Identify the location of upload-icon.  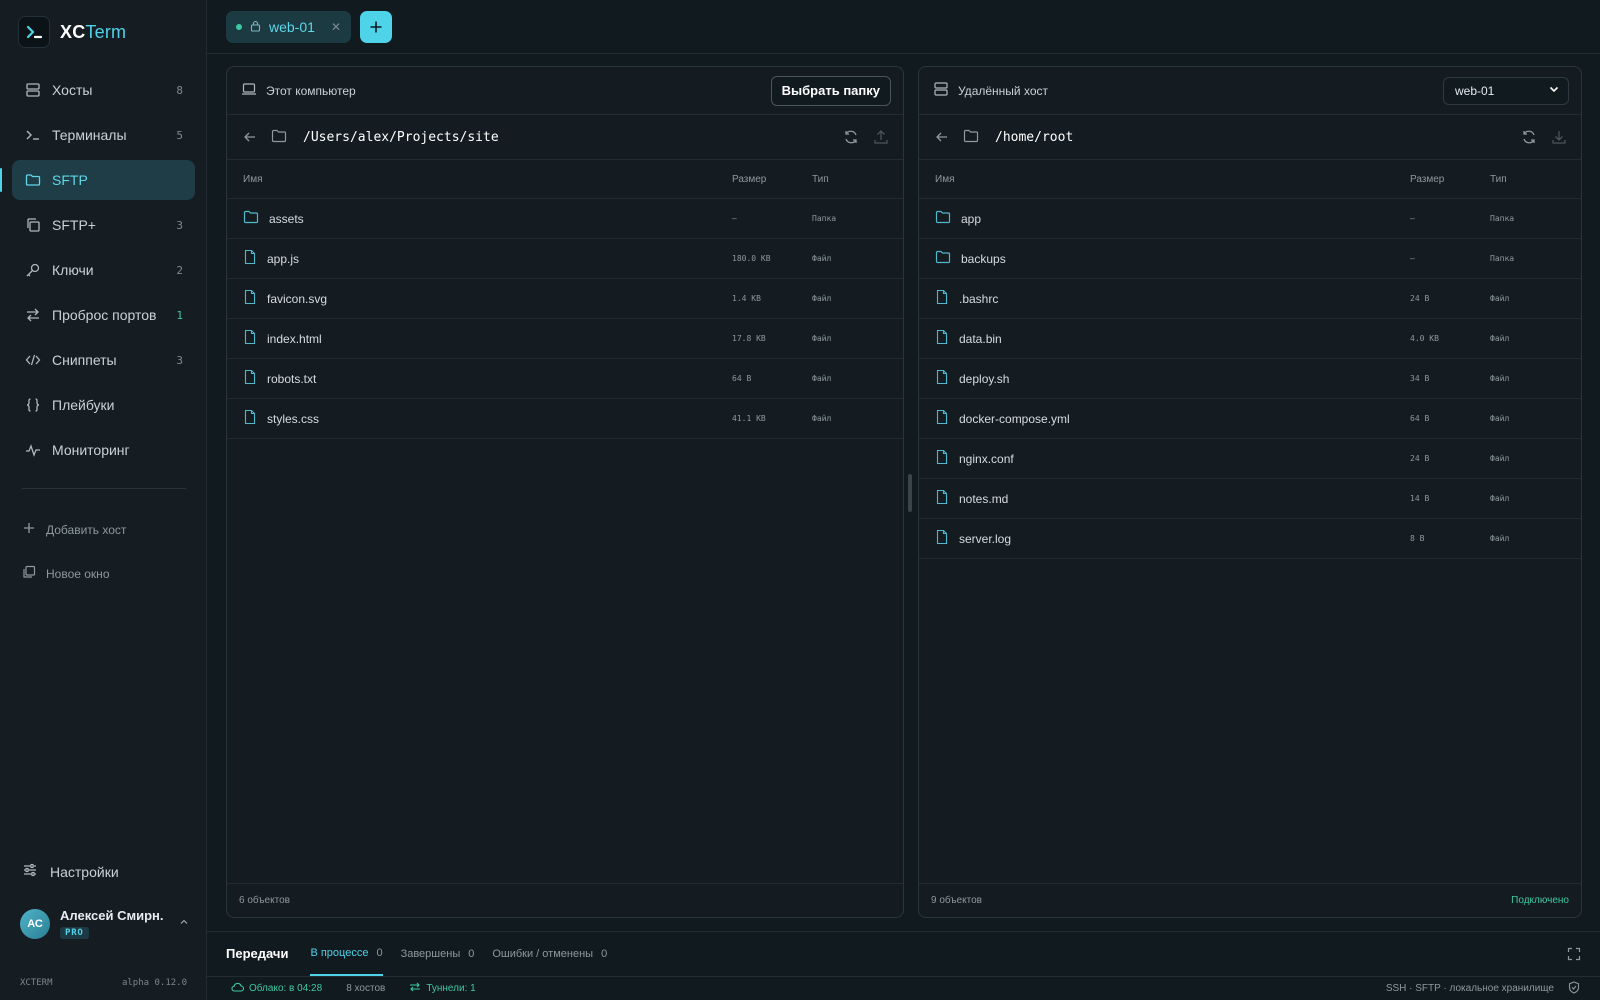
(881, 137).